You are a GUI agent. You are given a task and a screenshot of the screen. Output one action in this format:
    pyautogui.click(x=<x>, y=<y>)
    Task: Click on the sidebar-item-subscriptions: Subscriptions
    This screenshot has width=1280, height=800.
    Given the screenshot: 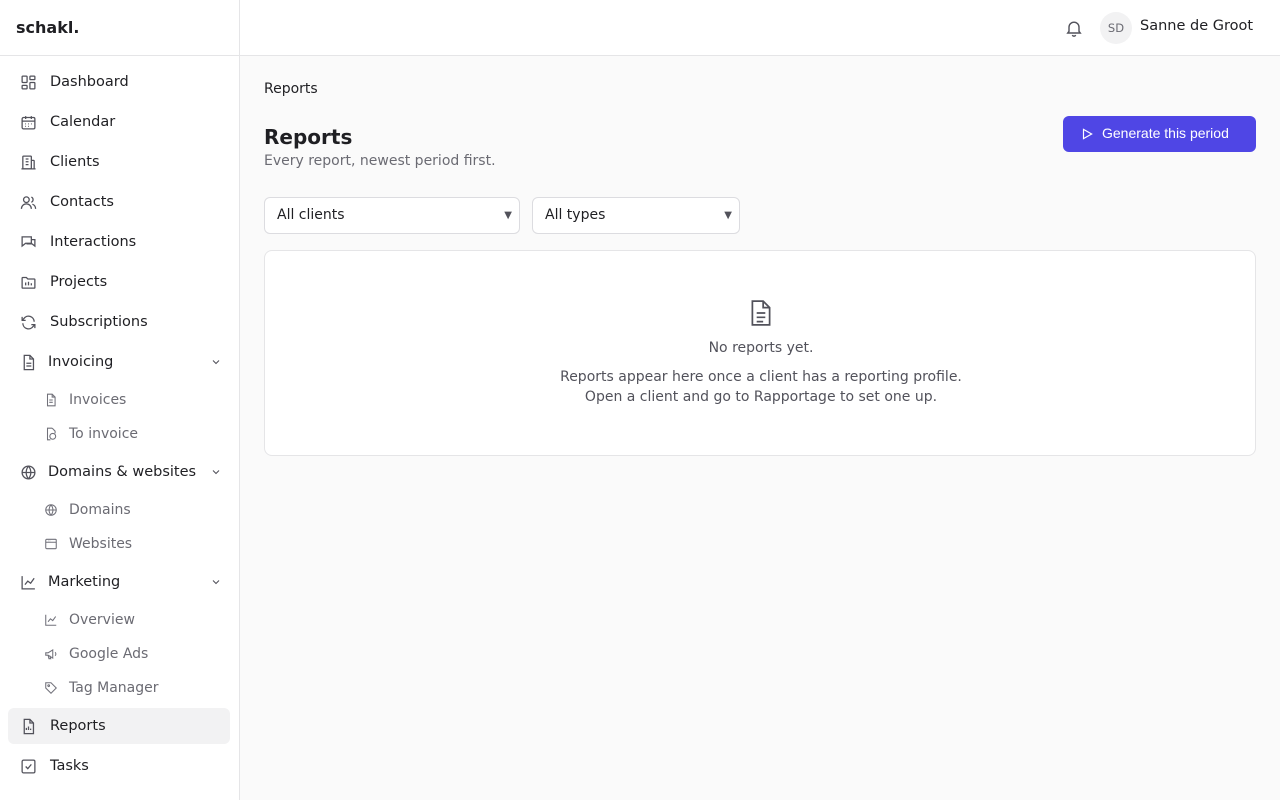 What is the action you would take?
    pyautogui.click(x=119, y=322)
    